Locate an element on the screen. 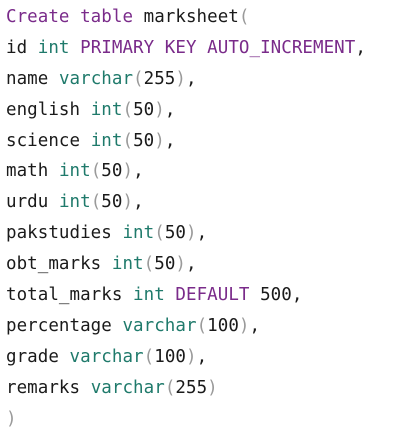  code-line: name varchar(255), is located at coordinates (205, 79).